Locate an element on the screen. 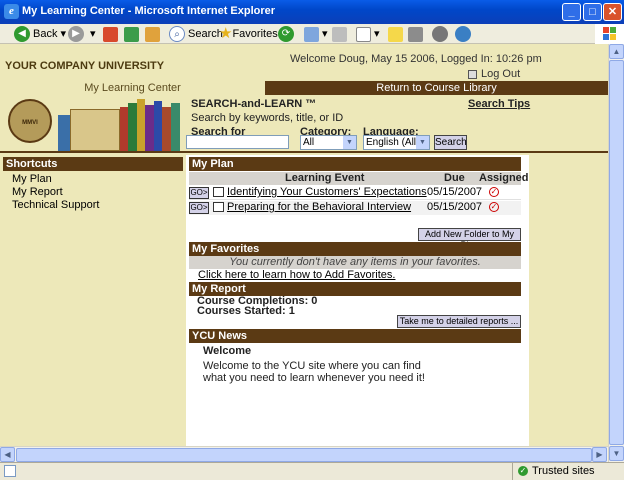  refresh-icon is located at coordinates (131, 34).